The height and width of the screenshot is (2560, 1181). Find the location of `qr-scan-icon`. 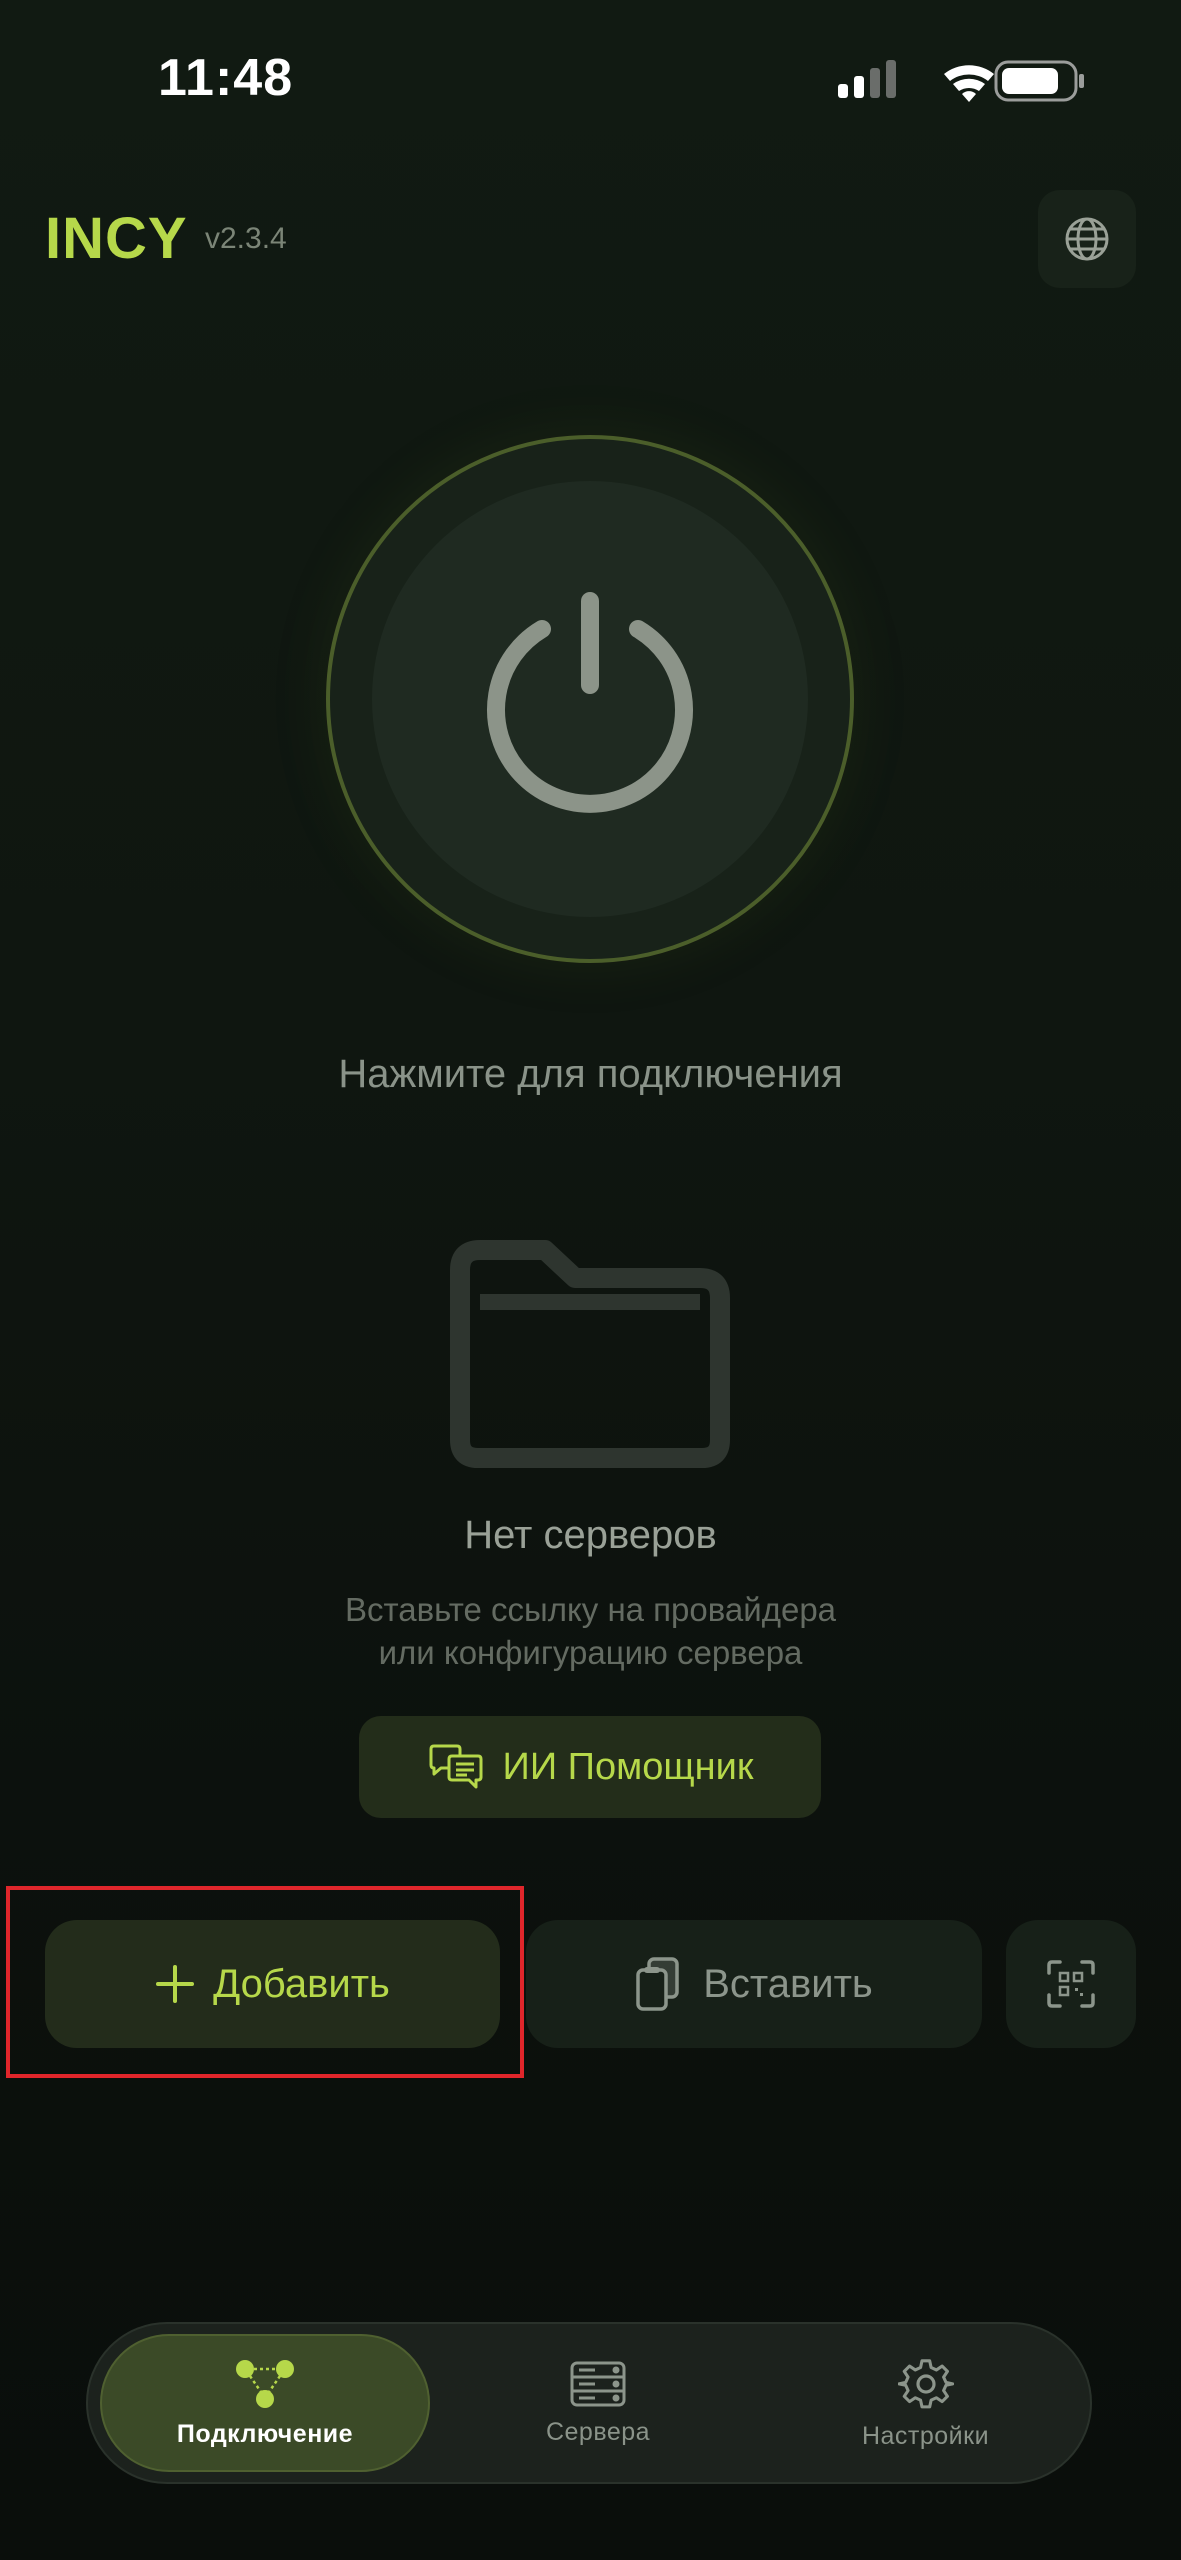

qr-scan-icon is located at coordinates (1071, 1984).